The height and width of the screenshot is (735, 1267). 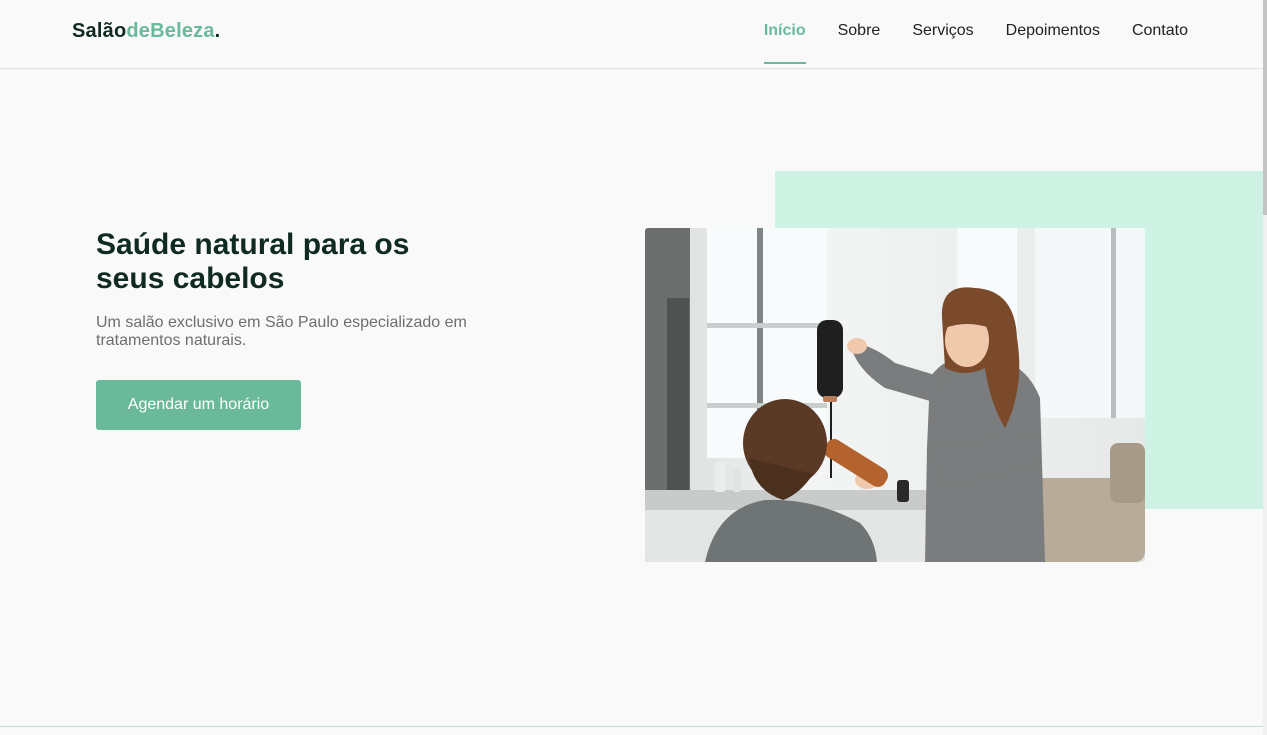 What do you see at coordinates (631, 726) in the screenshot?
I see `section-divider` at bounding box center [631, 726].